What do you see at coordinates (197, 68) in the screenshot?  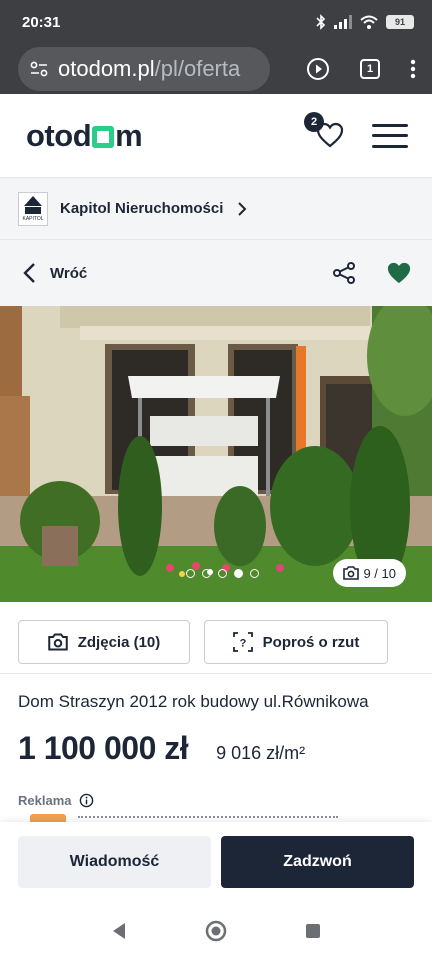 I see `url-path: /pl/oferta` at bounding box center [197, 68].